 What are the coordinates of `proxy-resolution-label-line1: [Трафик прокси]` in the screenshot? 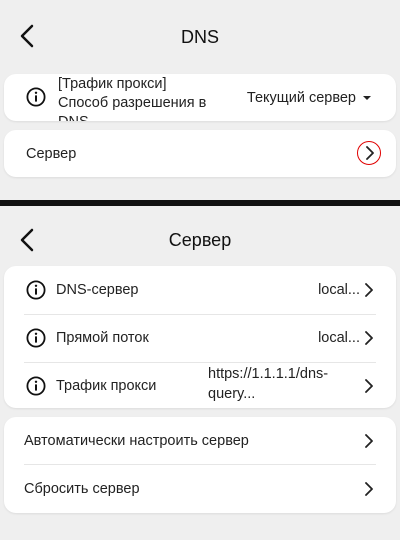 It's located at (112, 84).